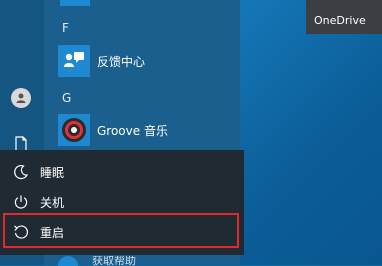  I want to click on groove-music-icon, so click(74, 130).